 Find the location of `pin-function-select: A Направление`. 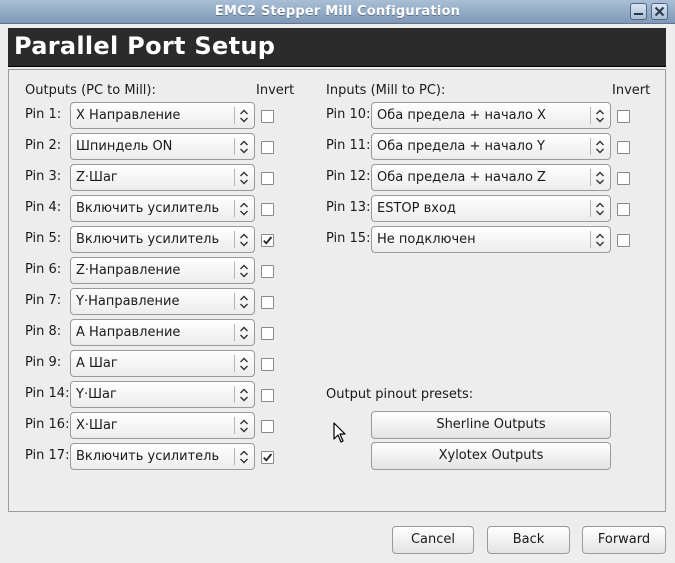

pin-function-select: A Направление is located at coordinates (162, 332).